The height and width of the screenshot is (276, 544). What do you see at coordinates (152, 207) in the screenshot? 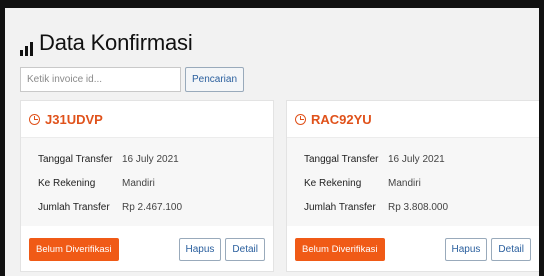
I see `amount-value: Rp 2.467.100` at bounding box center [152, 207].